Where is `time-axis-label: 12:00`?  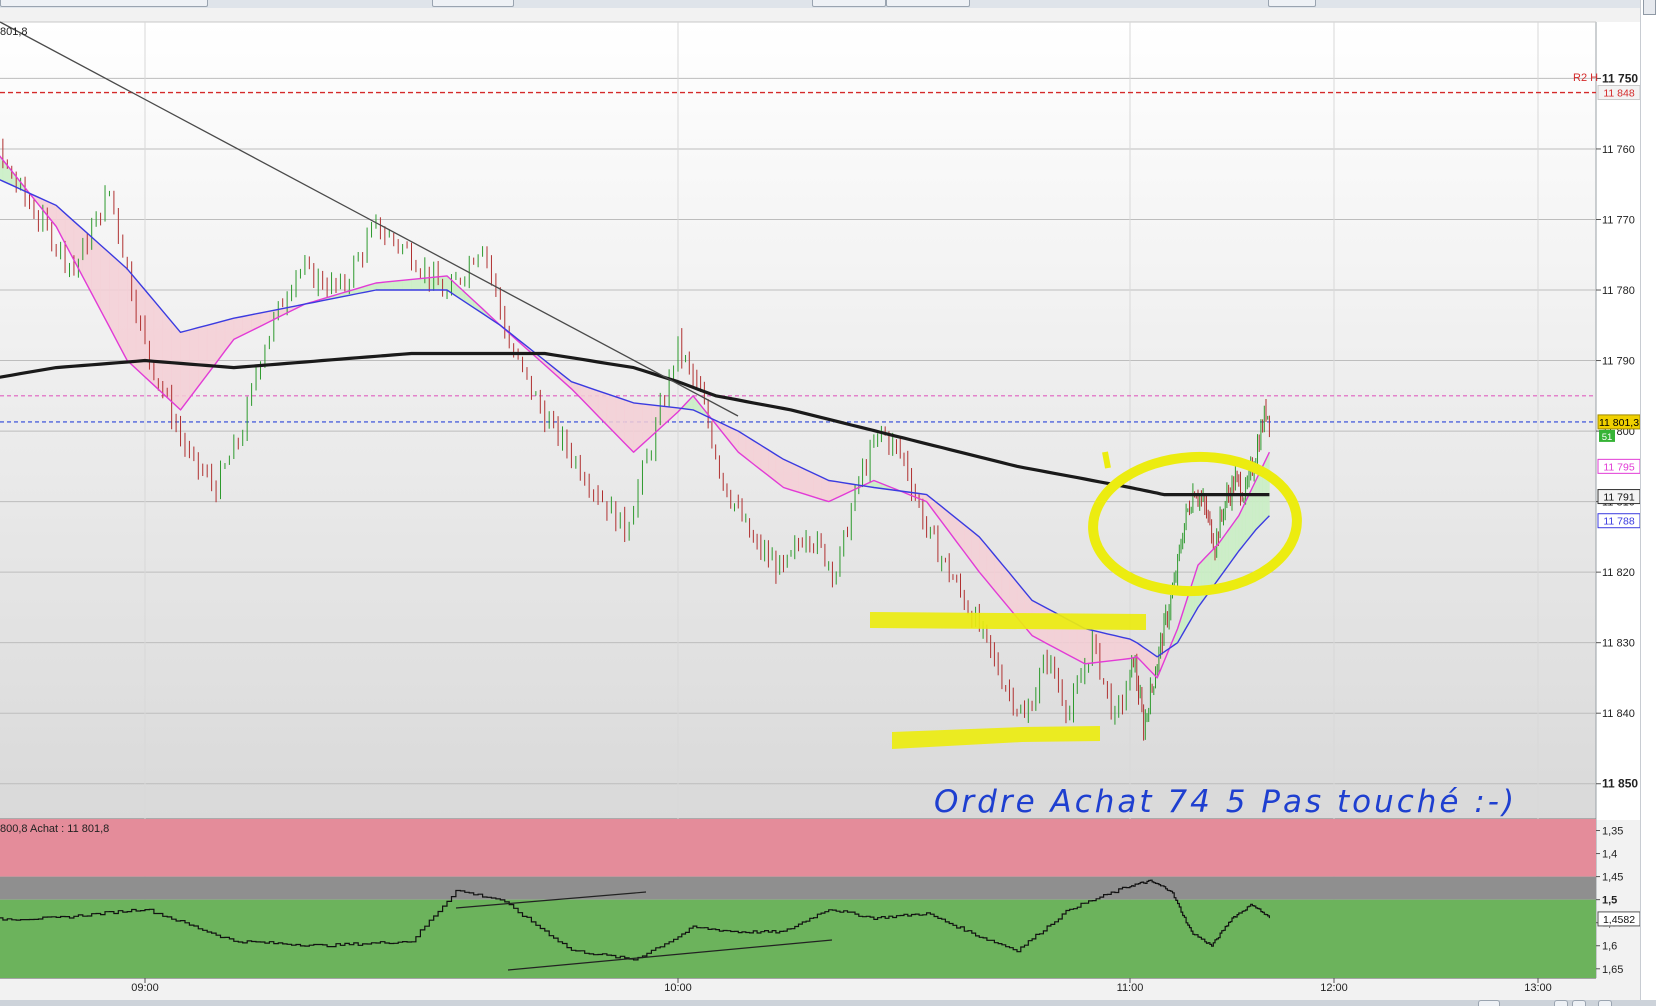 time-axis-label: 12:00 is located at coordinates (1334, 988).